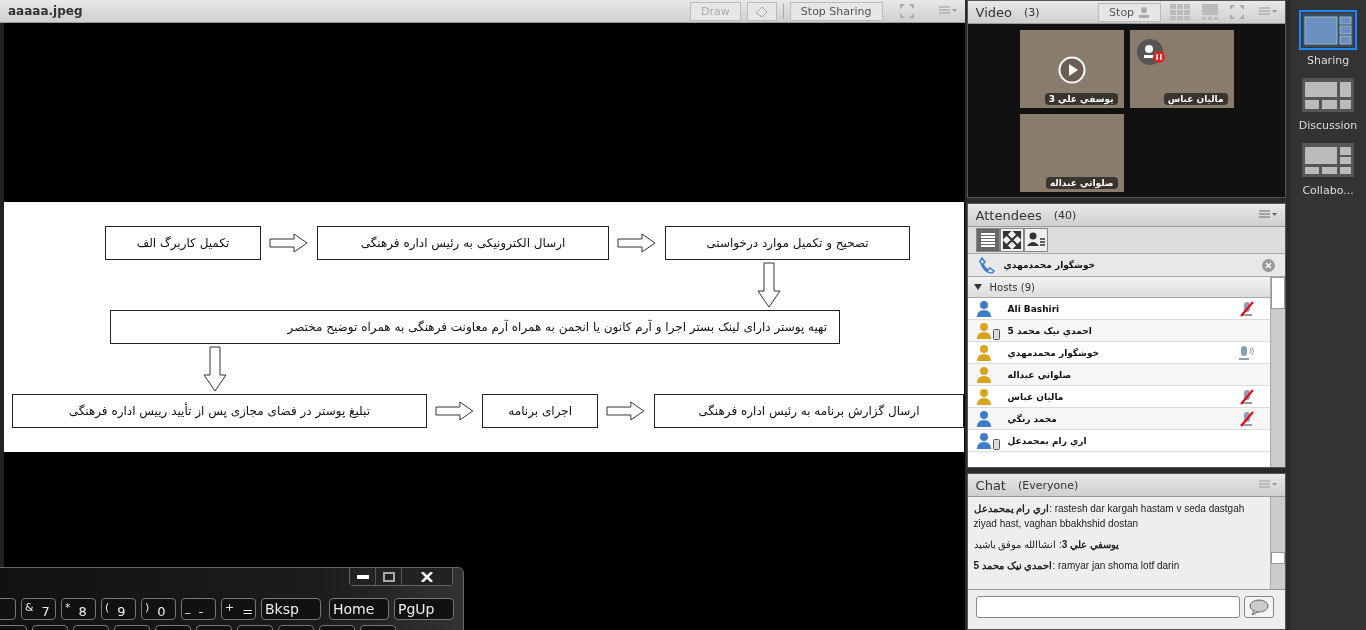 The height and width of the screenshot is (630, 1366). Describe the element at coordinates (836, 11) in the screenshot. I see `stop-sharing-button: Stop Sharing` at that location.